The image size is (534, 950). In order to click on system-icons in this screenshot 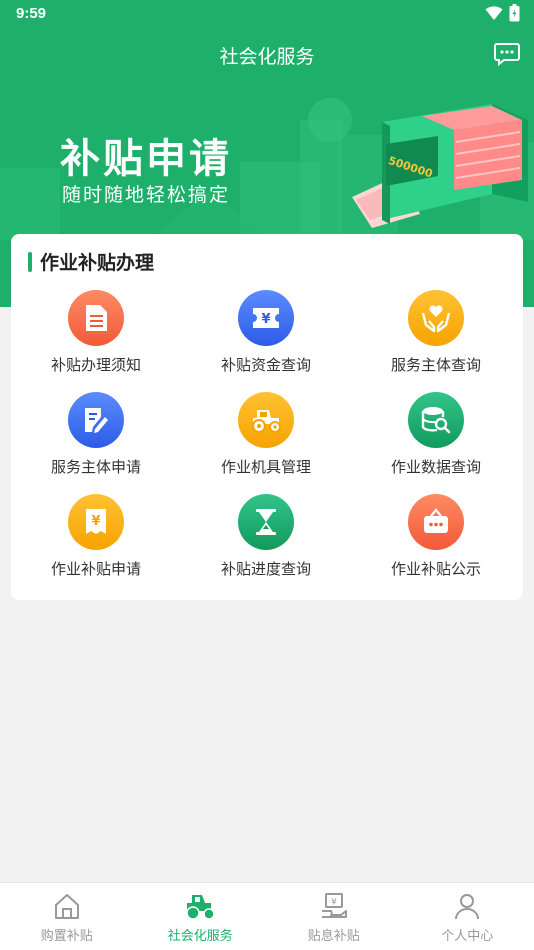, I will do `click(502, 13)`.